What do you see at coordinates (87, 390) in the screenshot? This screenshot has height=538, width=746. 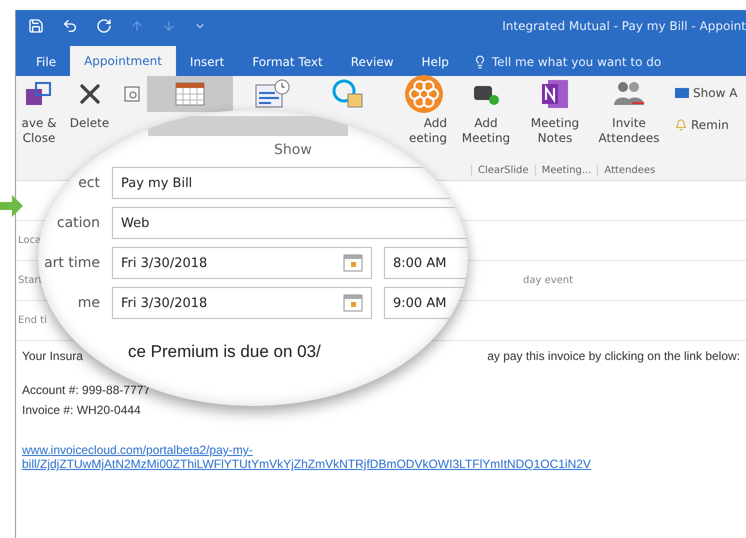 I see `body-text: Account #: 999-88-7777` at bounding box center [87, 390].